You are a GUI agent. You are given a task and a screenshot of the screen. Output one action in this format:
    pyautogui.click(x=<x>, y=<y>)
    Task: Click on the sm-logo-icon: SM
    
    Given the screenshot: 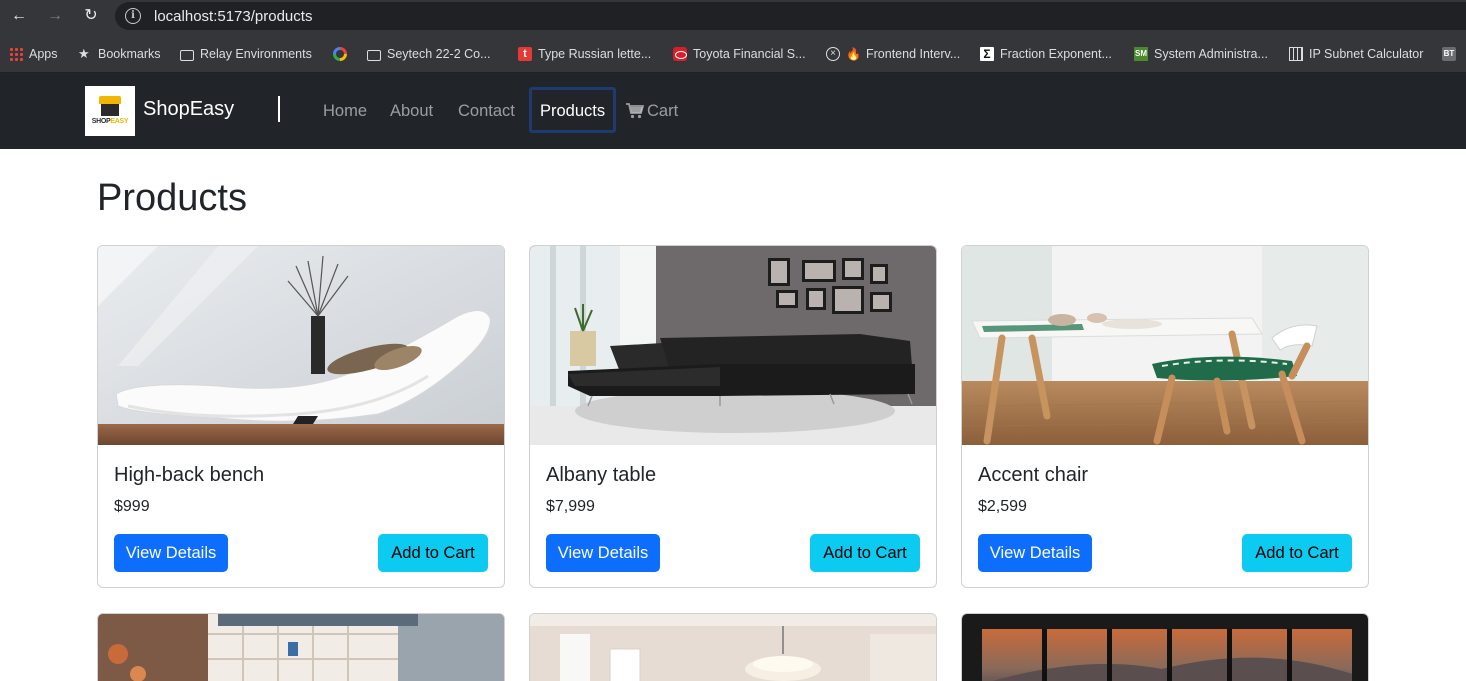 What is the action you would take?
    pyautogui.click(x=1141, y=54)
    